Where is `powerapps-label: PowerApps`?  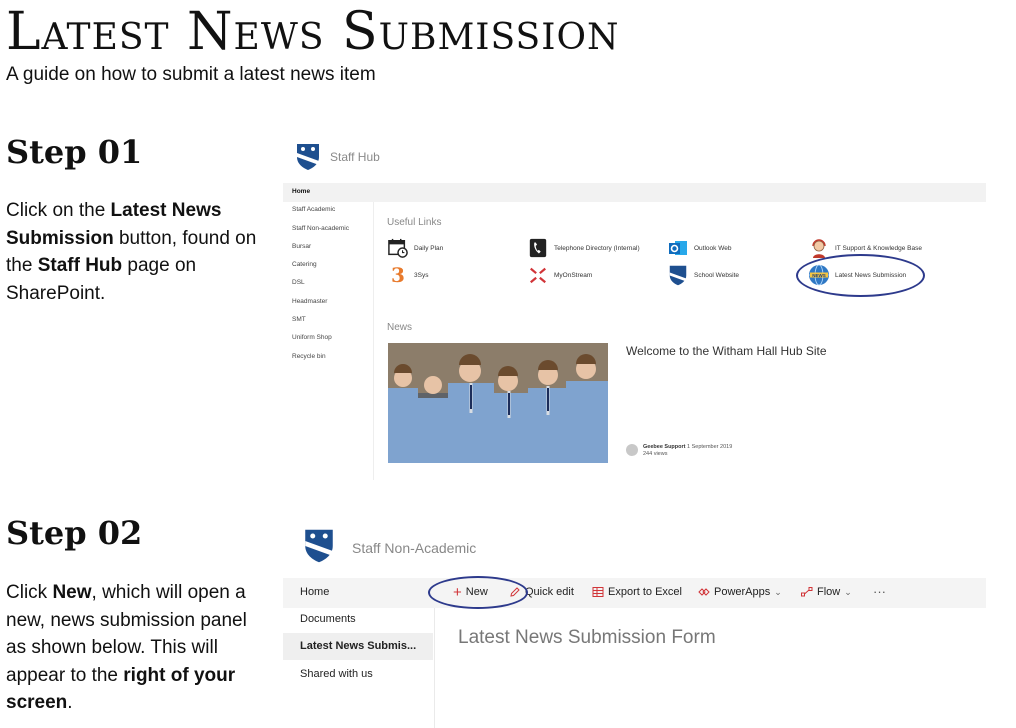 powerapps-label: PowerApps is located at coordinates (742, 592).